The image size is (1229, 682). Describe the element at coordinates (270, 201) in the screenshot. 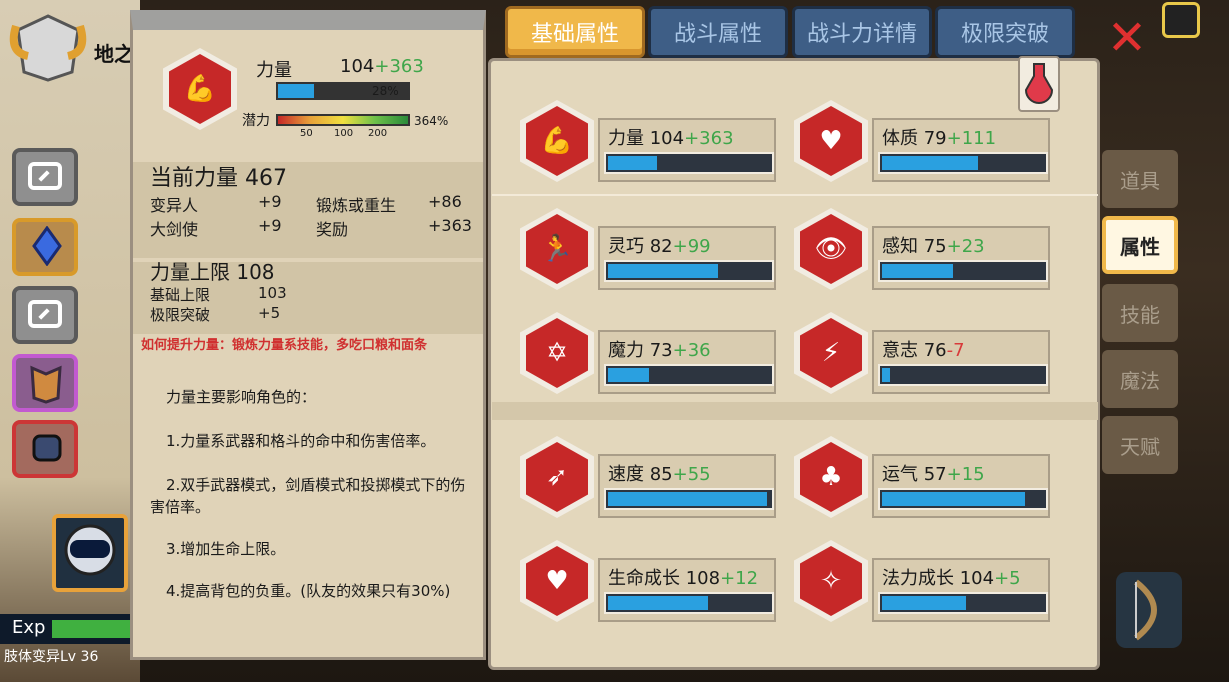

I see `source-value-1: +9` at that location.